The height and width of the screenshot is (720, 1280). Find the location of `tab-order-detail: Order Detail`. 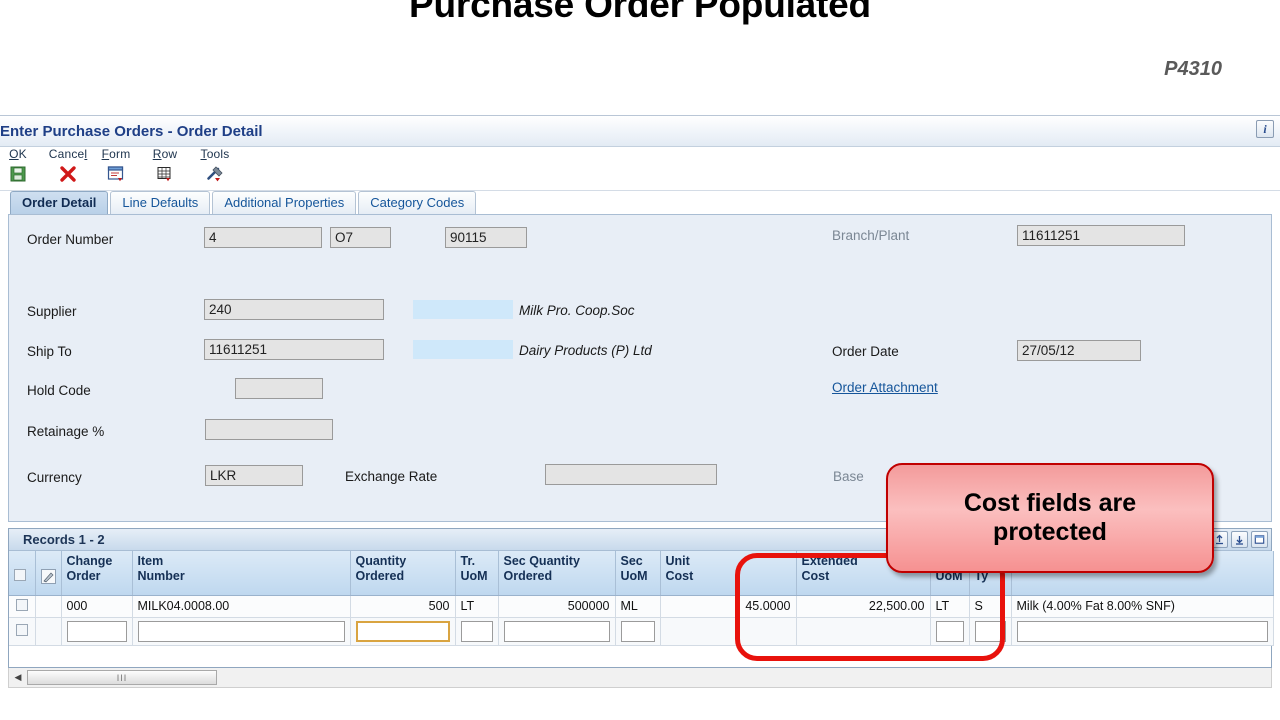

tab-order-detail: Order Detail is located at coordinates (59, 202).